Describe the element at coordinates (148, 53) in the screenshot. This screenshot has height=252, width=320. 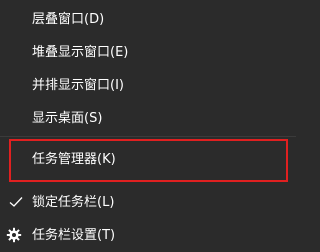
I see `menu-item-stack-windows: 堆叠显示窗口(E)` at that location.